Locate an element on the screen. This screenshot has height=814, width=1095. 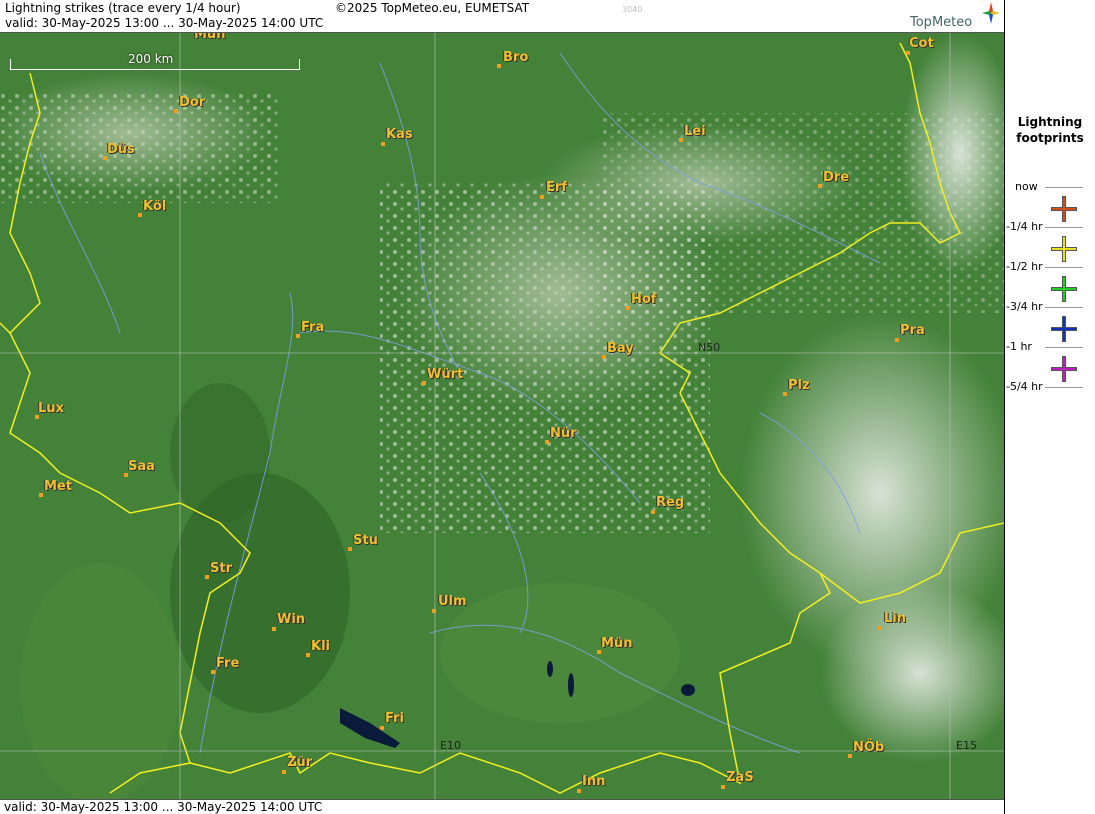
grid-label-e15: E15 is located at coordinates (966, 745).